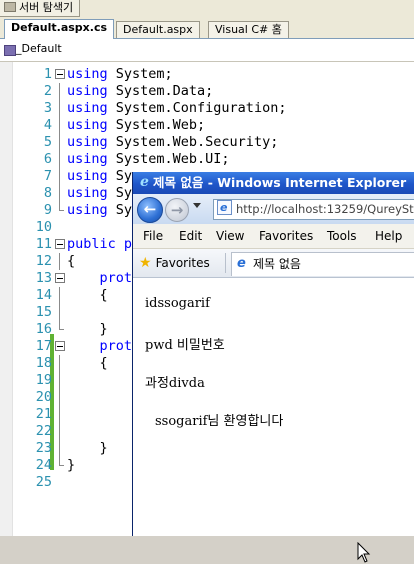 This screenshot has height=564, width=414. Describe the element at coordinates (43, 465) in the screenshot. I see `line-number: 24` at that location.